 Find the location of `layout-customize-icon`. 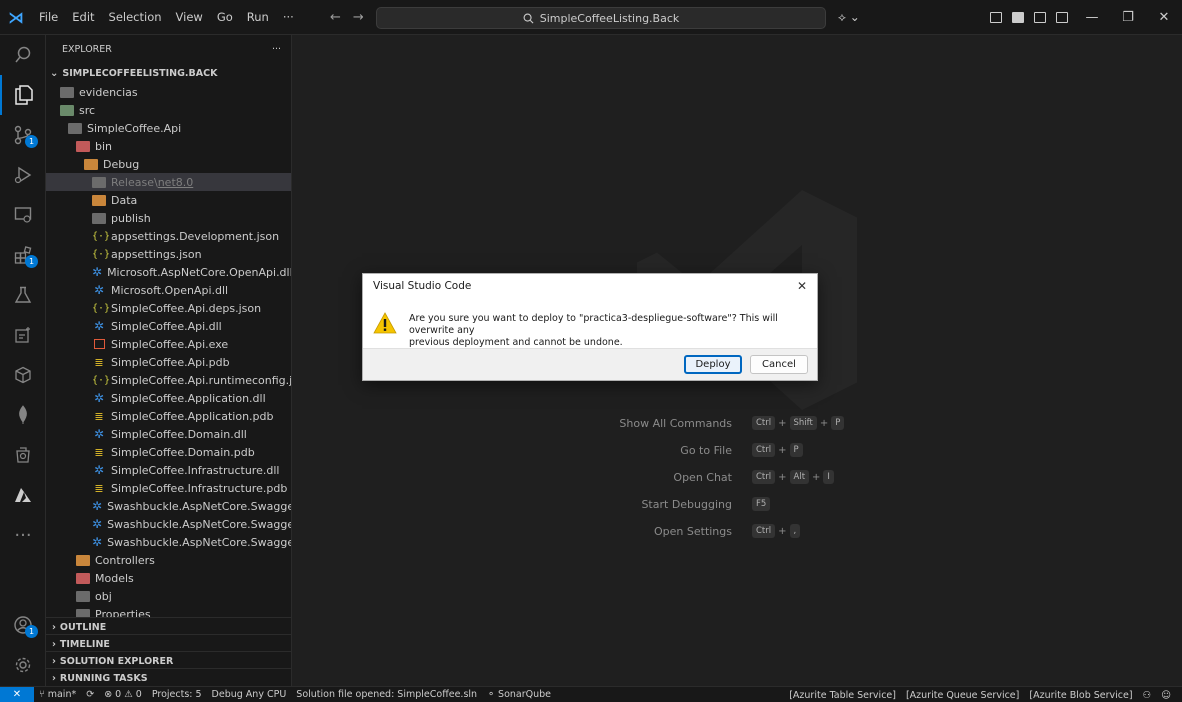

layout-customize-icon is located at coordinates (996, 17).